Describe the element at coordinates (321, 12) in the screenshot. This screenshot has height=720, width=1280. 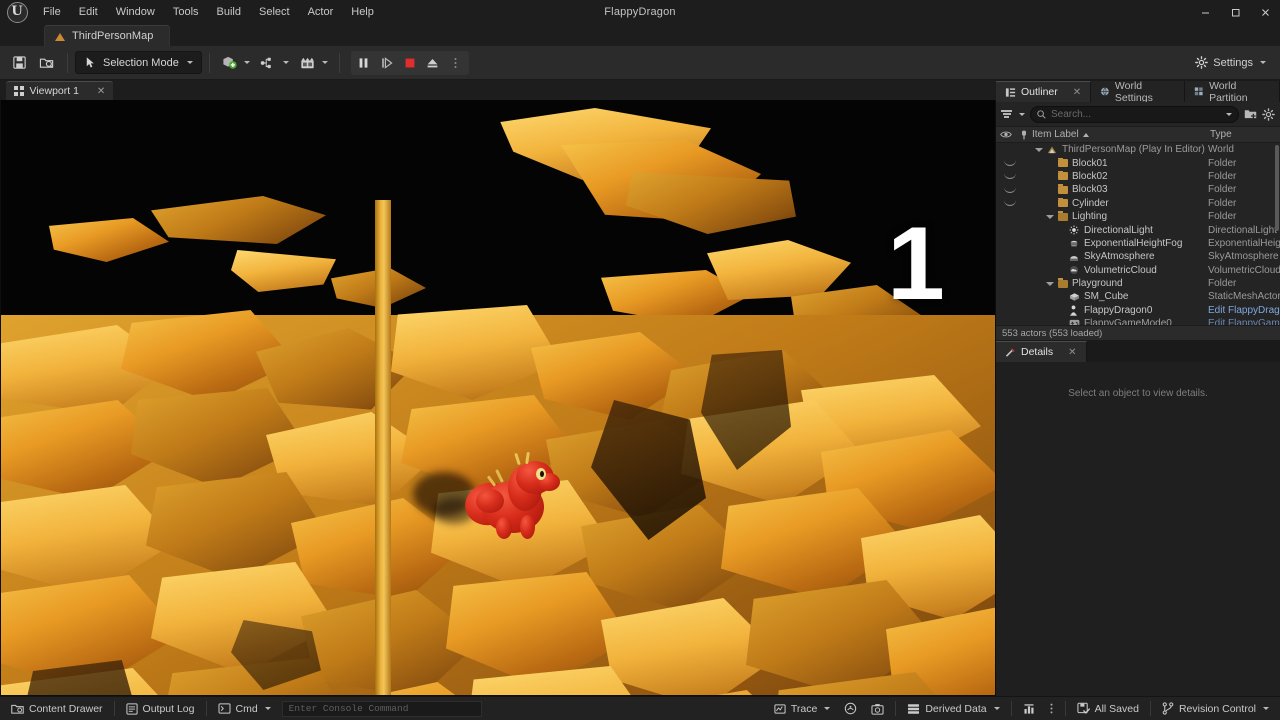
I see `menu-actor: Actor` at that location.